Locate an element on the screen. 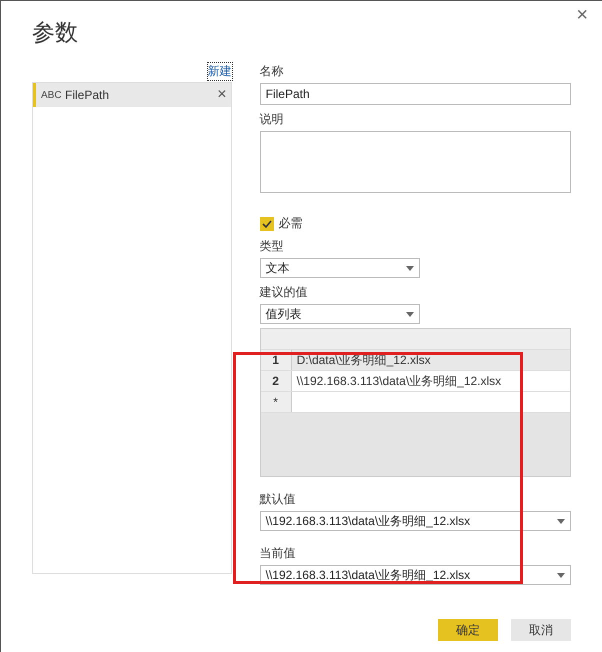 This screenshot has width=602, height=652. name-field: FilePath is located at coordinates (415, 94).